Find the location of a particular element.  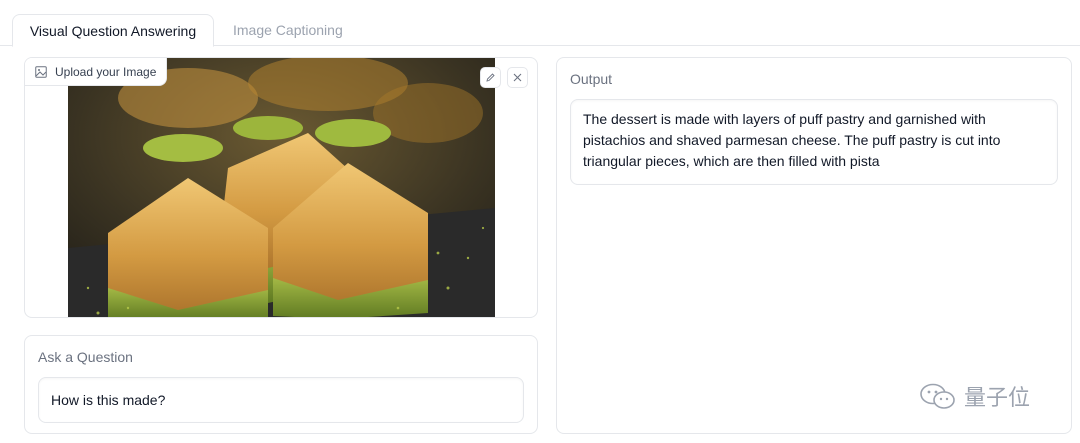

pencil-icon is located at coordinates (490, 77).